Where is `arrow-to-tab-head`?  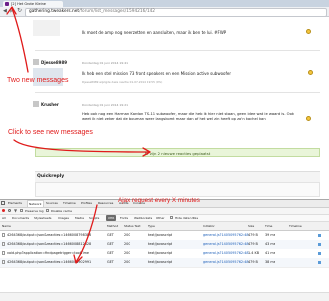
arrow-to-tab-head is located at coordinates (11, 10).